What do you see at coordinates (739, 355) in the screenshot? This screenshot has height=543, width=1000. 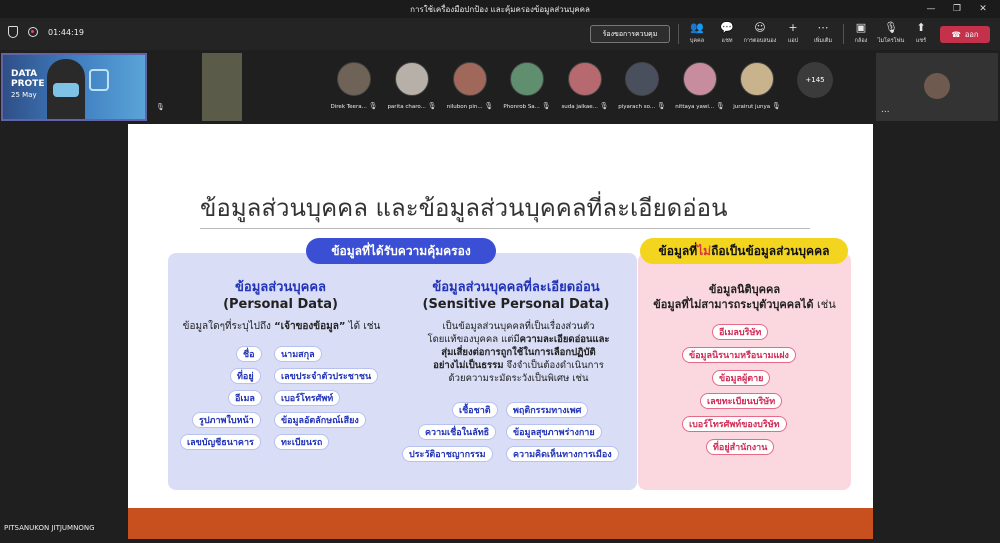 I see `non-personal-tag: ข้อมูลนิรนามหรือนามแฝง` at bounding box center [739, 355].